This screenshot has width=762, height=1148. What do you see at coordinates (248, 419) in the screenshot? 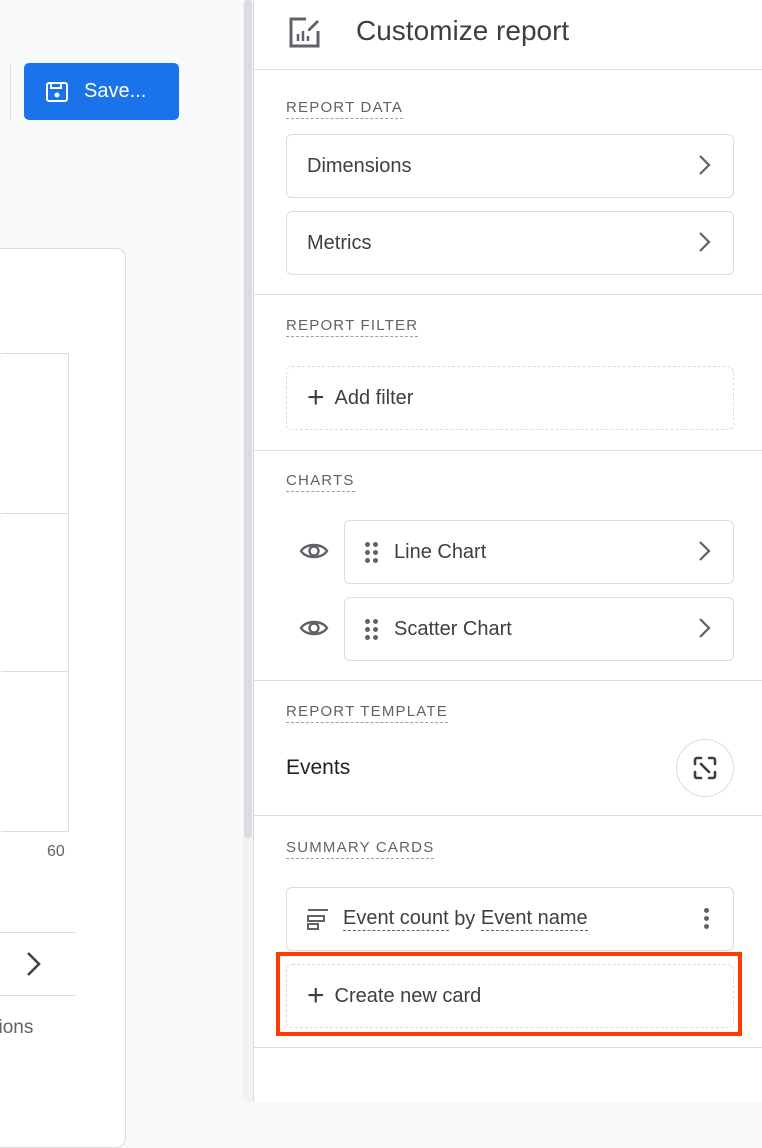
I see `scrollbar-thumb` at bounding box center [248, 419].